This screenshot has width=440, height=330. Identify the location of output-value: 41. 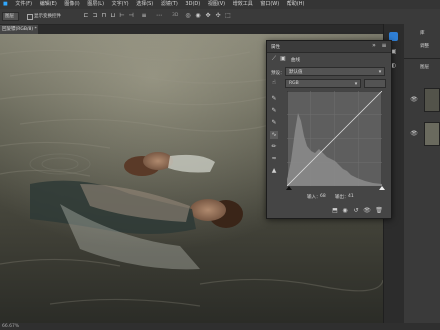
(351, 196).